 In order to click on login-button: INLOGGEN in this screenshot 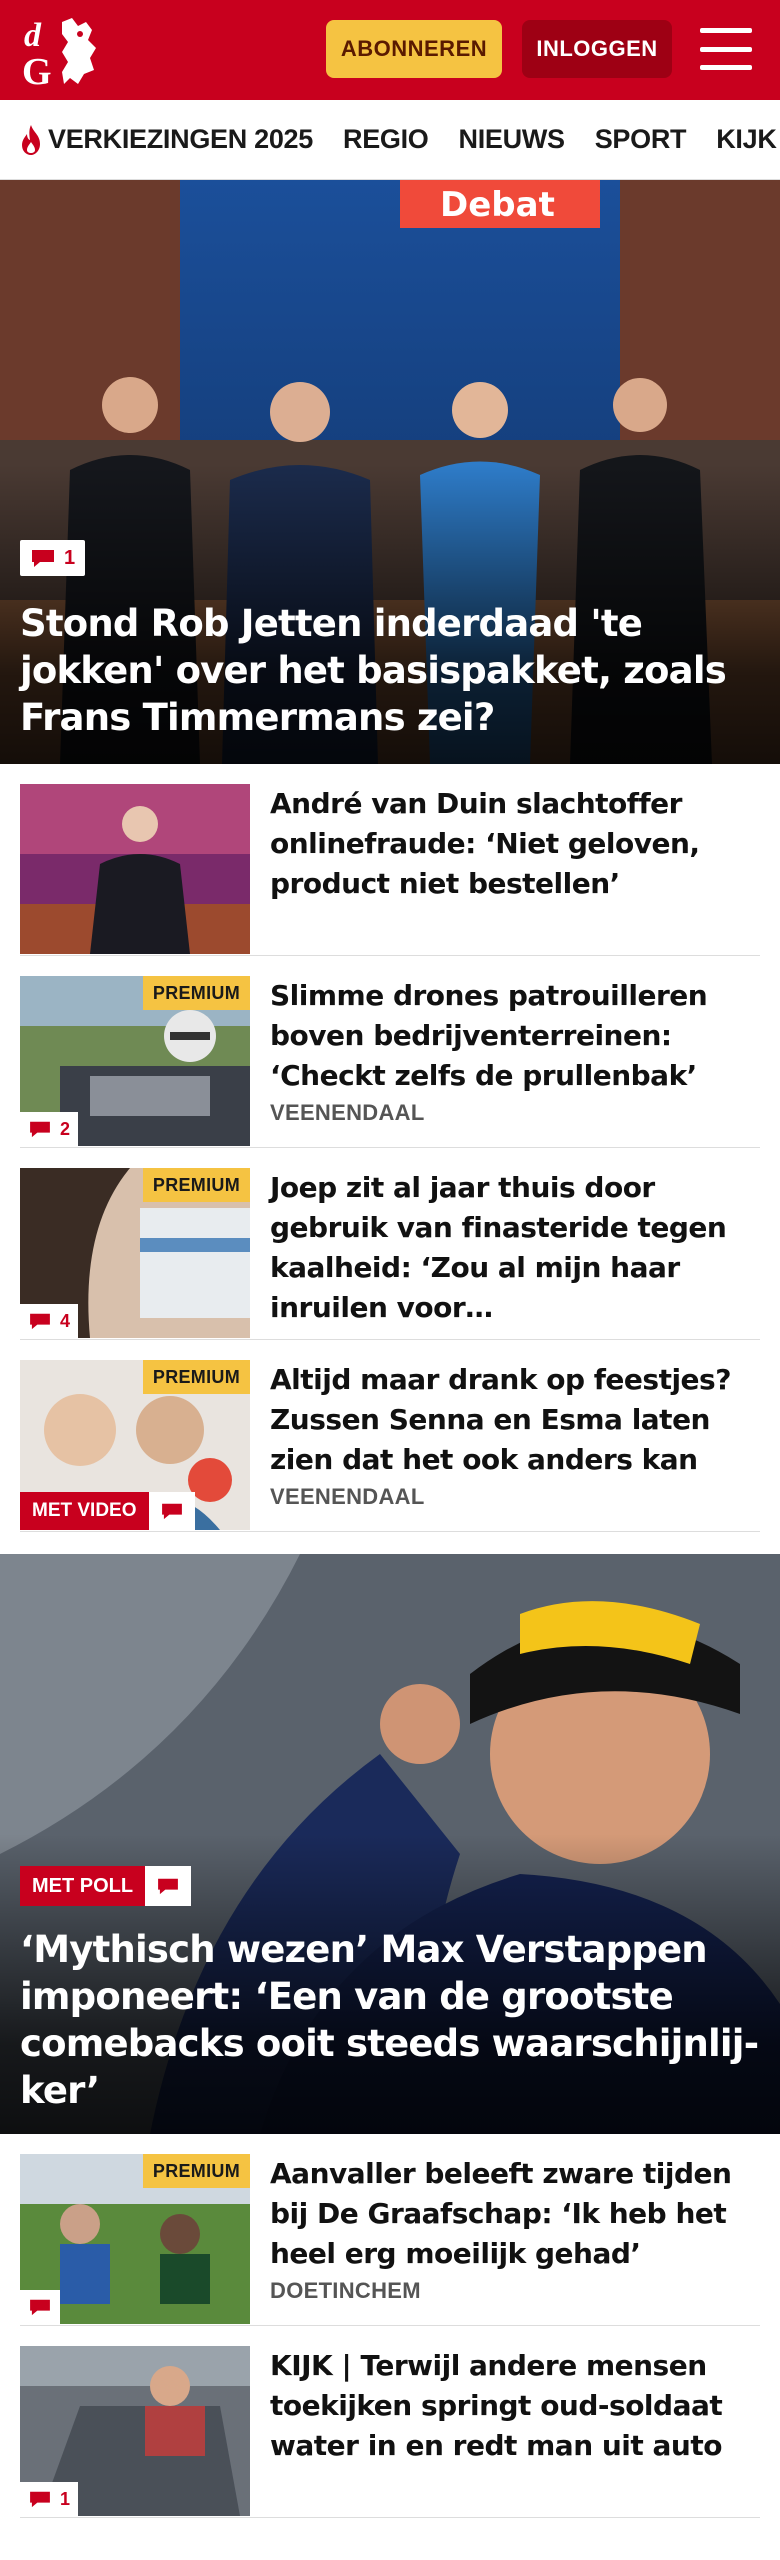, I will do `click(597, 49)`.